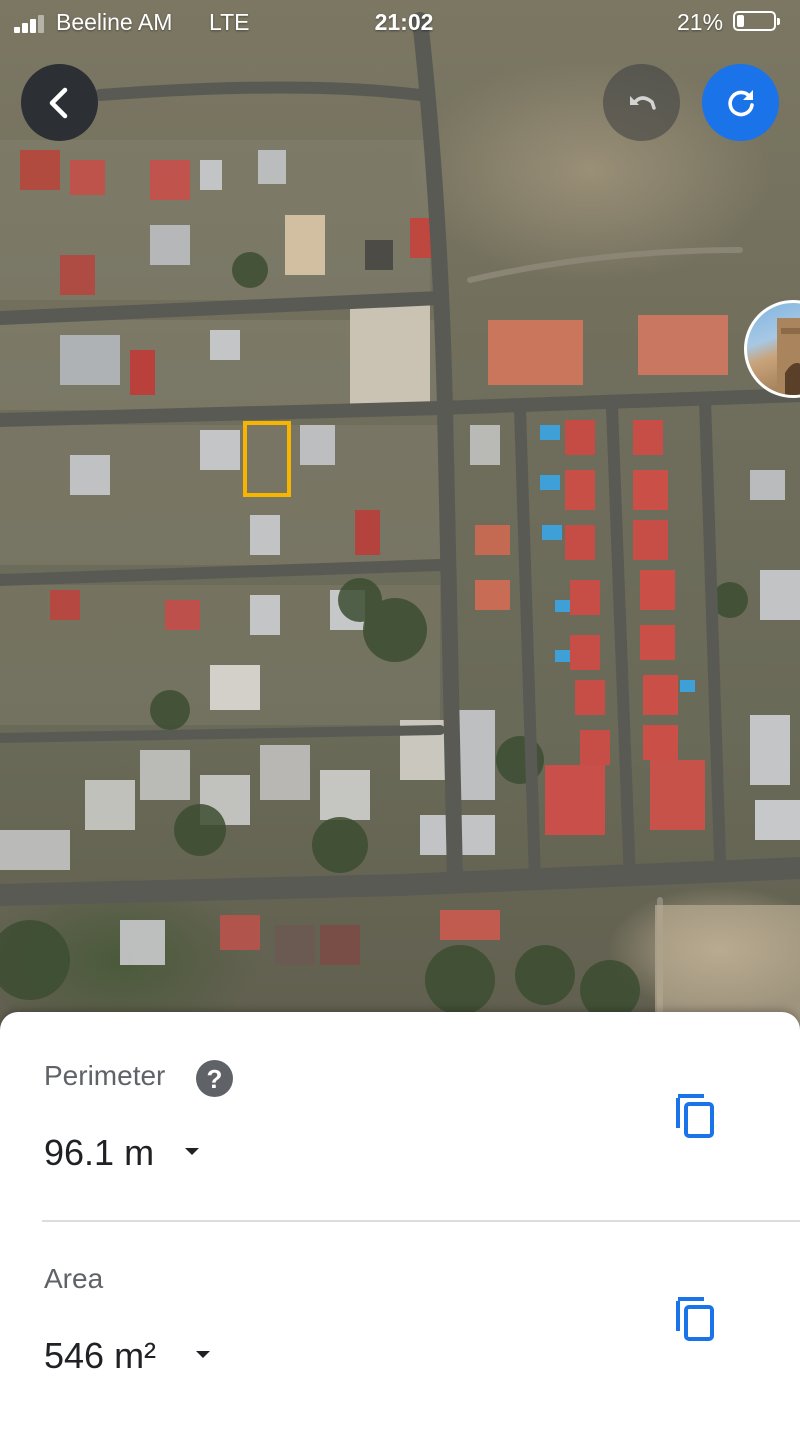 Image resolution: width=800 pixels, height=1432 pixels. What do you see at coordinates (788, 356) in the screenshot?
I see `tower-photo` at bounding box center [788, 356].